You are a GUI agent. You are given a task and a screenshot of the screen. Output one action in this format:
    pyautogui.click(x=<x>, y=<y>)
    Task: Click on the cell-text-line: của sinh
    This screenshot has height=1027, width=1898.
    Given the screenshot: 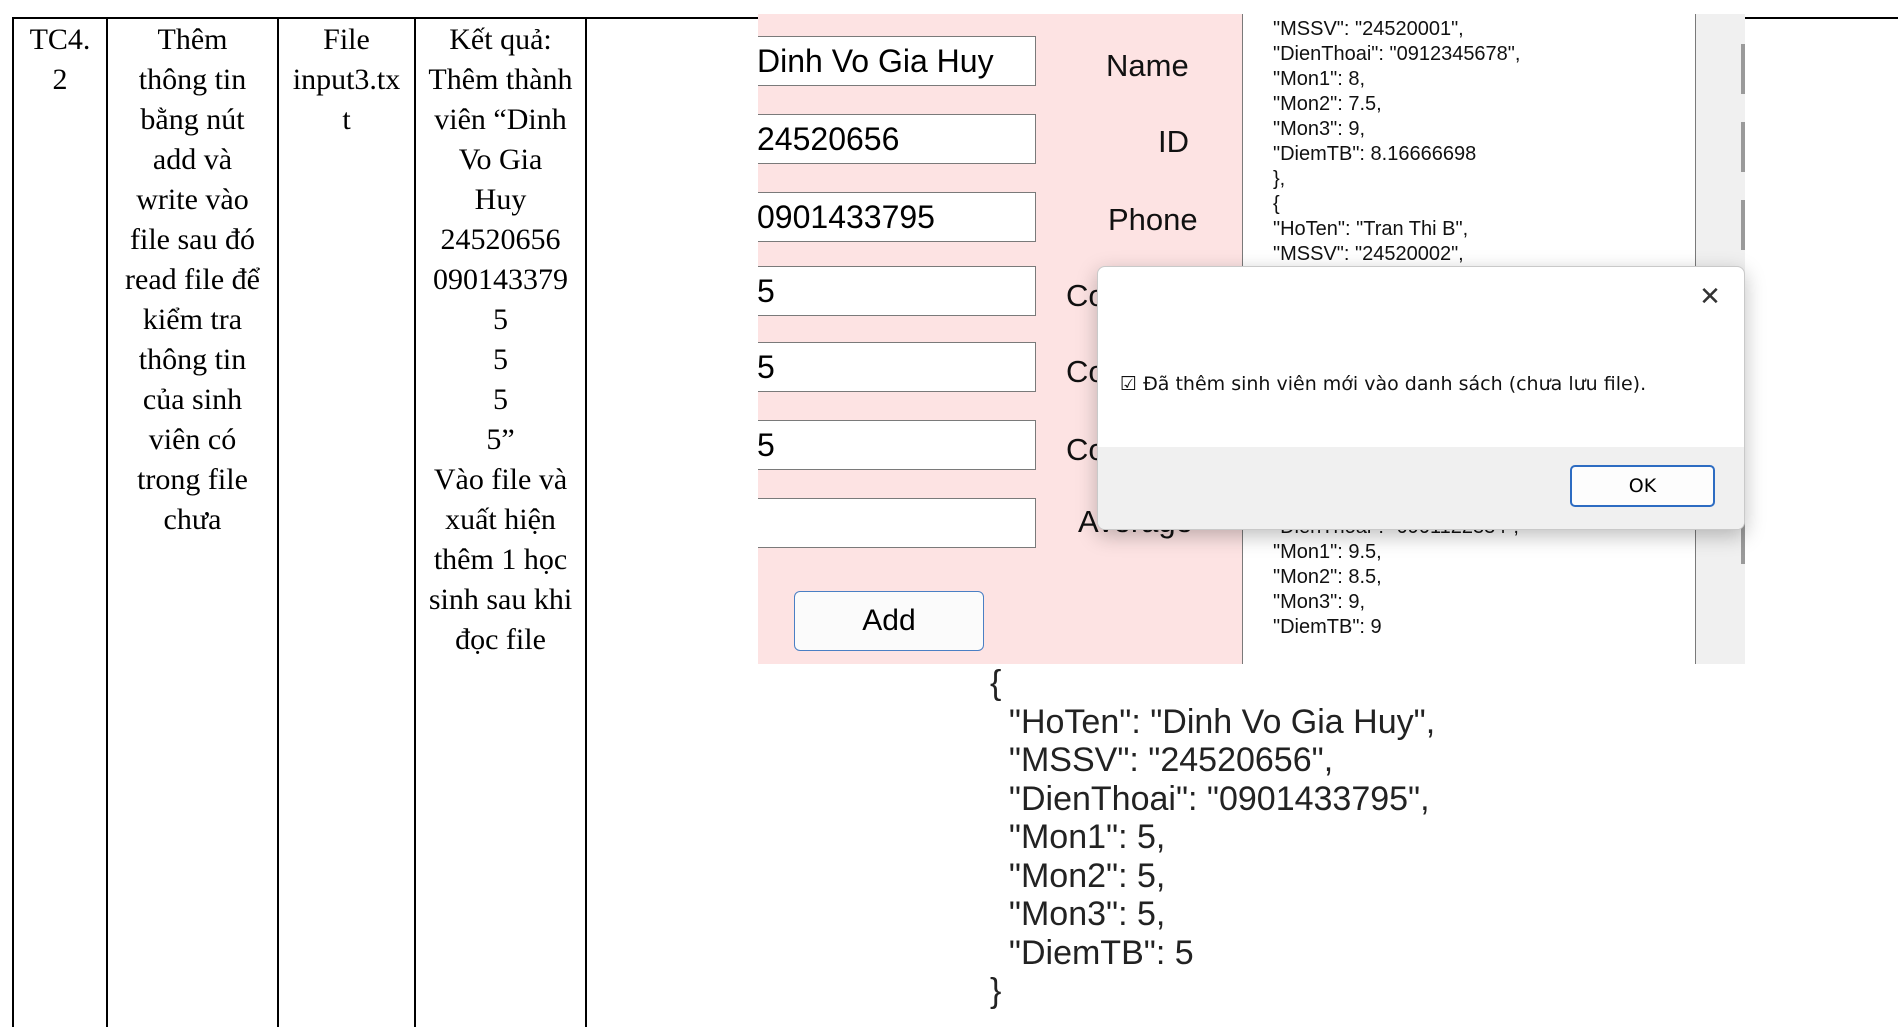 What is the action you would take?
    pyautogui.click(x=192, y=399)
    